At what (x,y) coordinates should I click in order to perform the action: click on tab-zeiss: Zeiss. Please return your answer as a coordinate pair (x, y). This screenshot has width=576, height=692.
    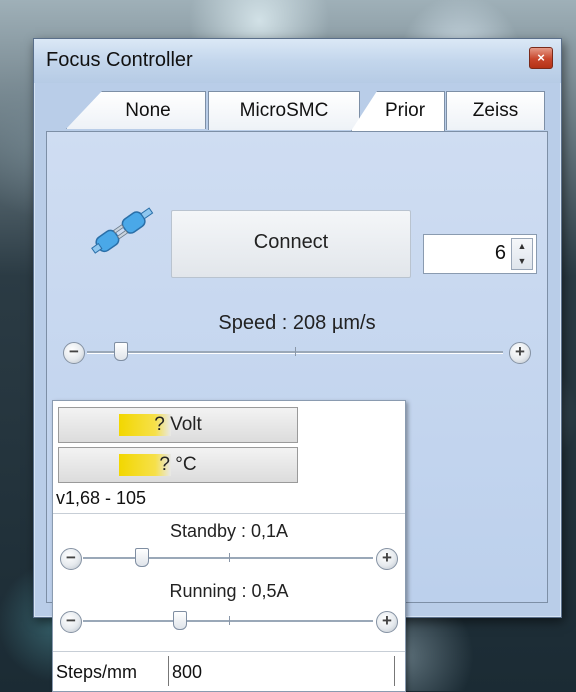
    Looking at the image, I should click on (495, 110).